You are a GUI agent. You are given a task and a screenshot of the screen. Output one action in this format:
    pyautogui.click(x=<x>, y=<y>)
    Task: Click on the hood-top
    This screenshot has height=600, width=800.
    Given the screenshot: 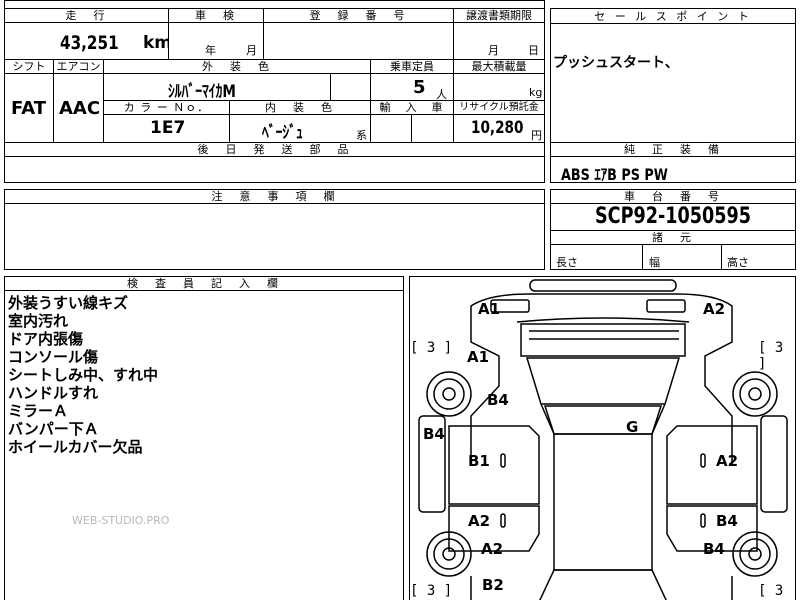 What is the action you would take?
    pyautogui.click(x=603, y=320)
    